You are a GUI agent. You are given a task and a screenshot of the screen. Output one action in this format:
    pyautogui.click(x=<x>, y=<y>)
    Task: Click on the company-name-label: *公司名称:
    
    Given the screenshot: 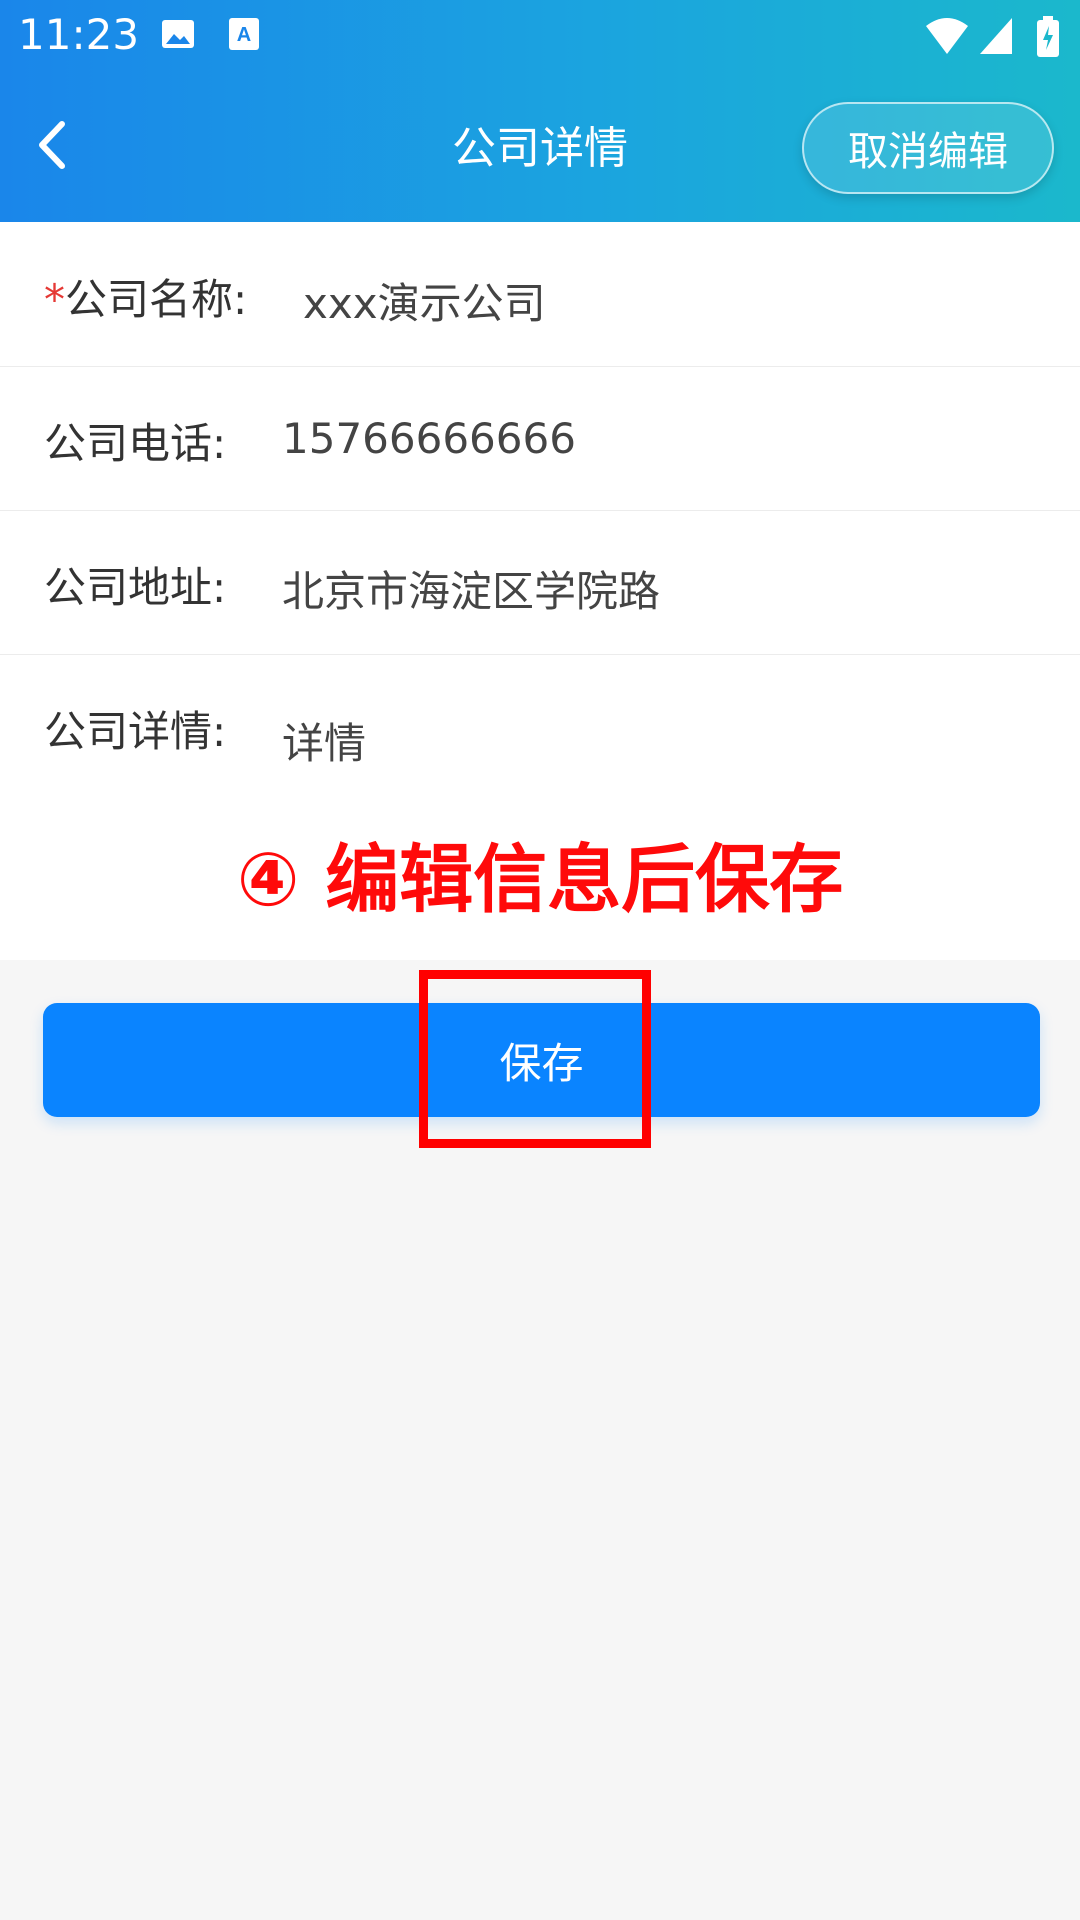 What is the action you would take?
    pyautogui.click(x=146, y=299)
    